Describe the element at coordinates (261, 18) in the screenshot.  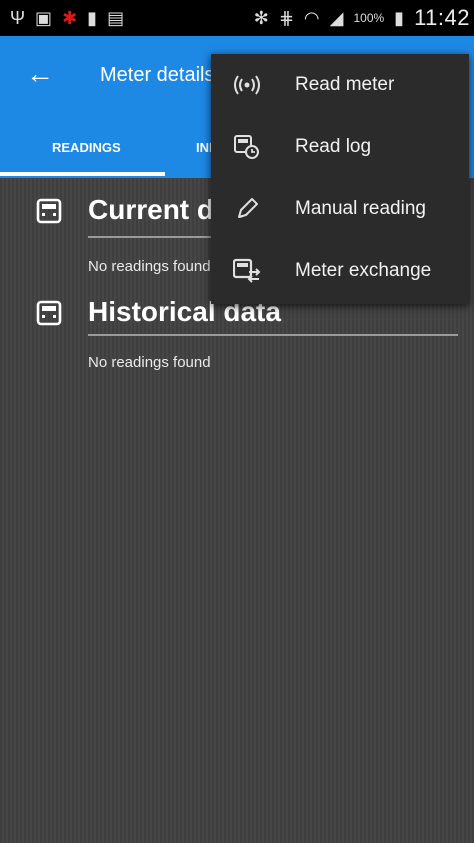
I see `bluetooth-icon: ✻` at that location.